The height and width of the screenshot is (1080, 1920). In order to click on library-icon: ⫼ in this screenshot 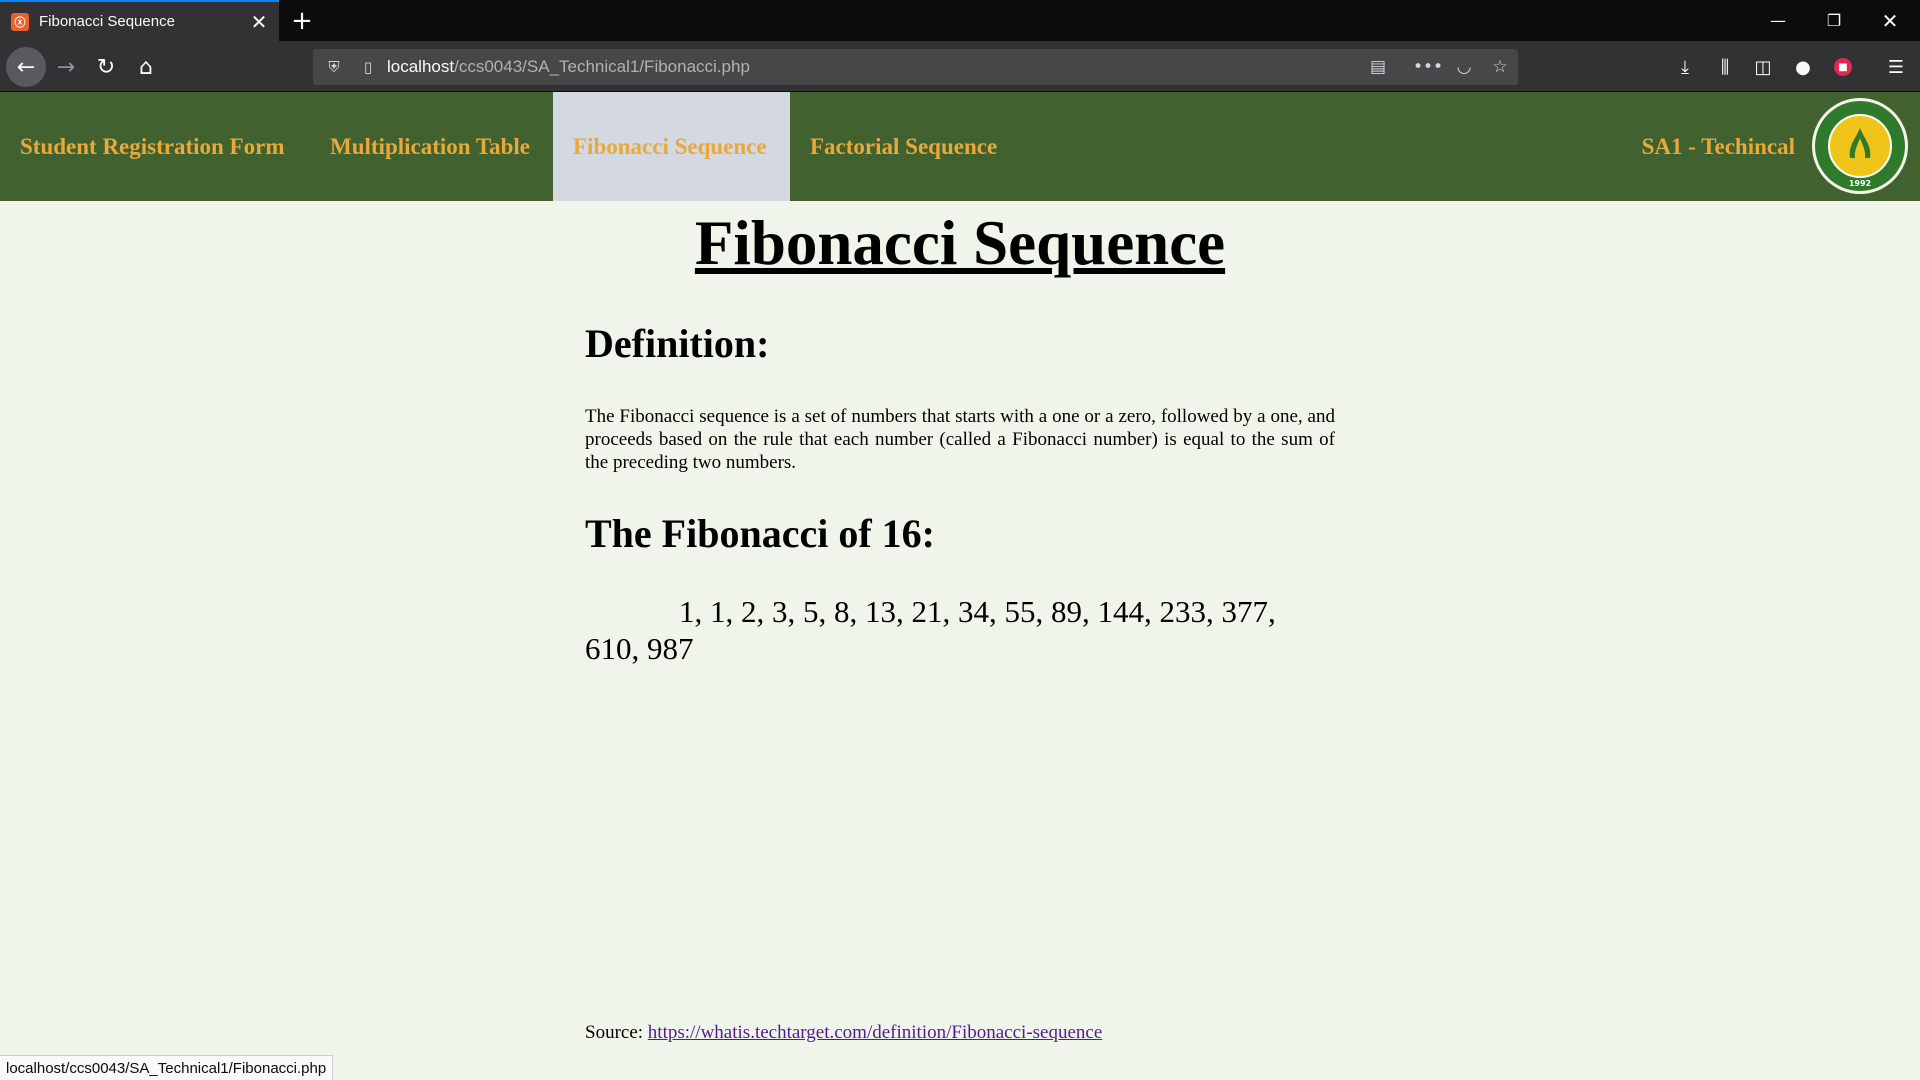, I will do `click(1725, 67)`.